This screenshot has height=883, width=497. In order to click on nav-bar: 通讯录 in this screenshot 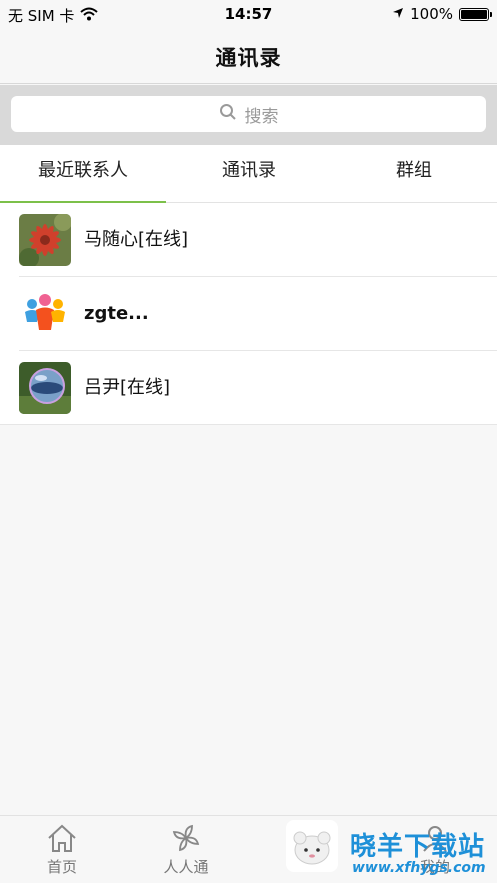, I will do `click(248, 57)`.